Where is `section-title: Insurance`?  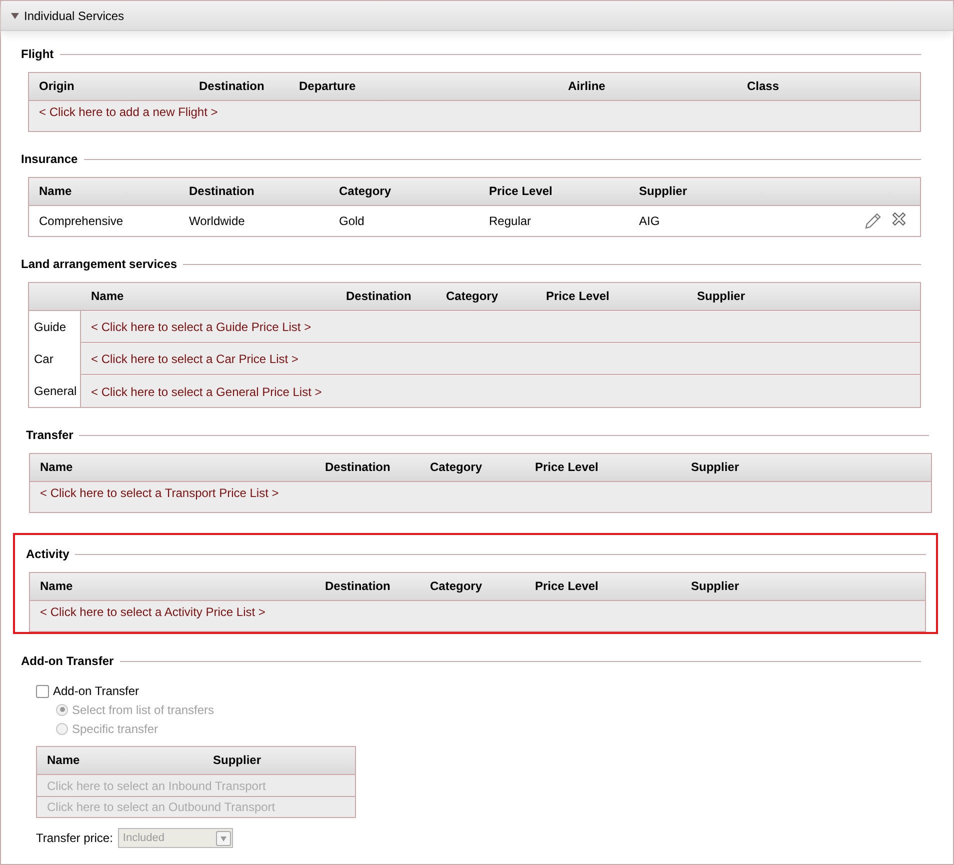 section-title: Insurance is located at coordinates (49, 159).